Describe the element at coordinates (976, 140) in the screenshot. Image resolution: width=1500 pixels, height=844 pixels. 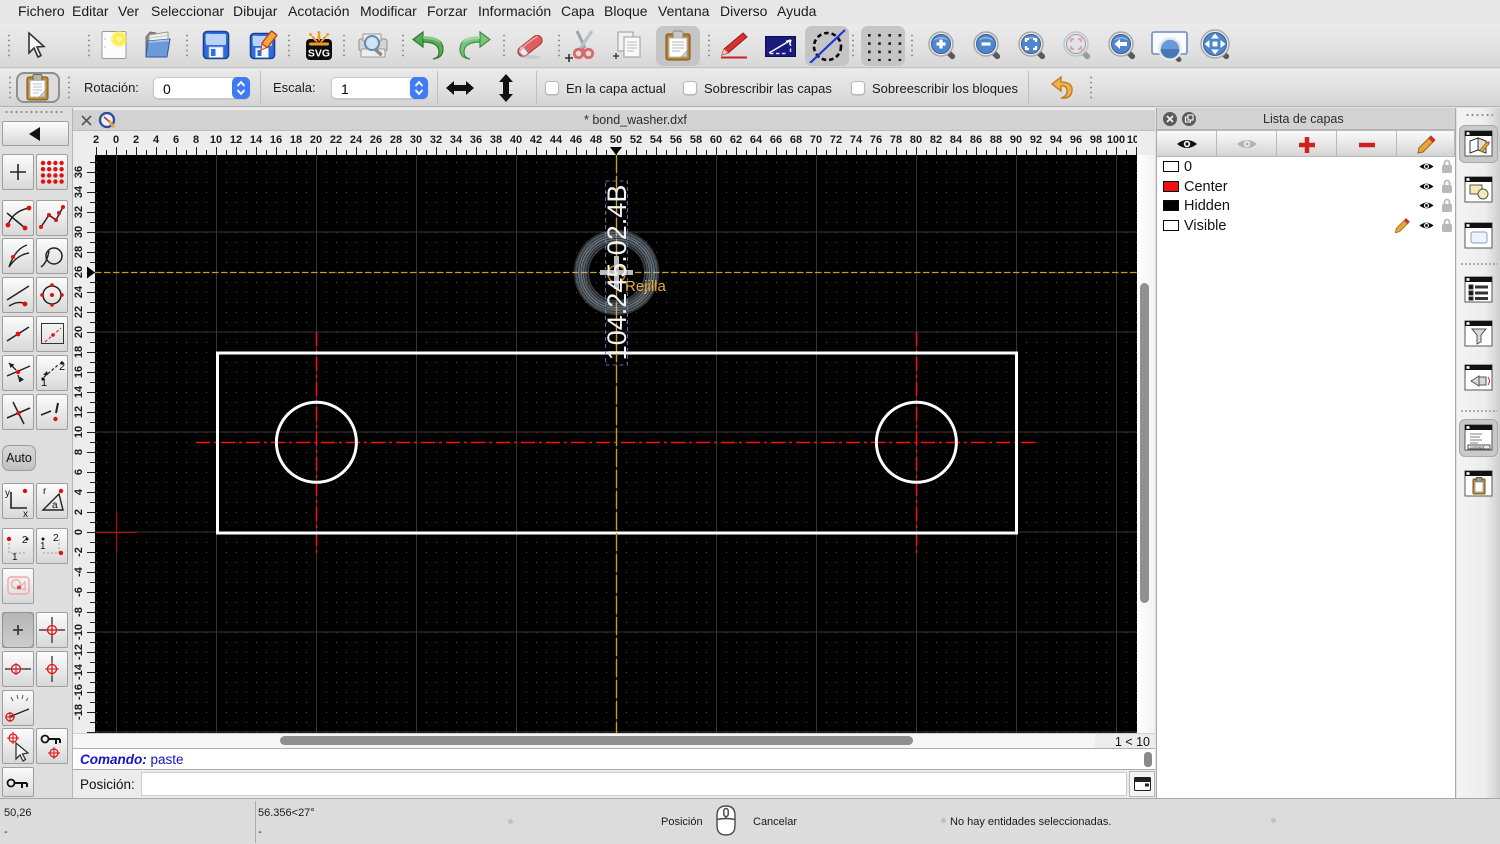
I see `svg-text: 86` at that location.